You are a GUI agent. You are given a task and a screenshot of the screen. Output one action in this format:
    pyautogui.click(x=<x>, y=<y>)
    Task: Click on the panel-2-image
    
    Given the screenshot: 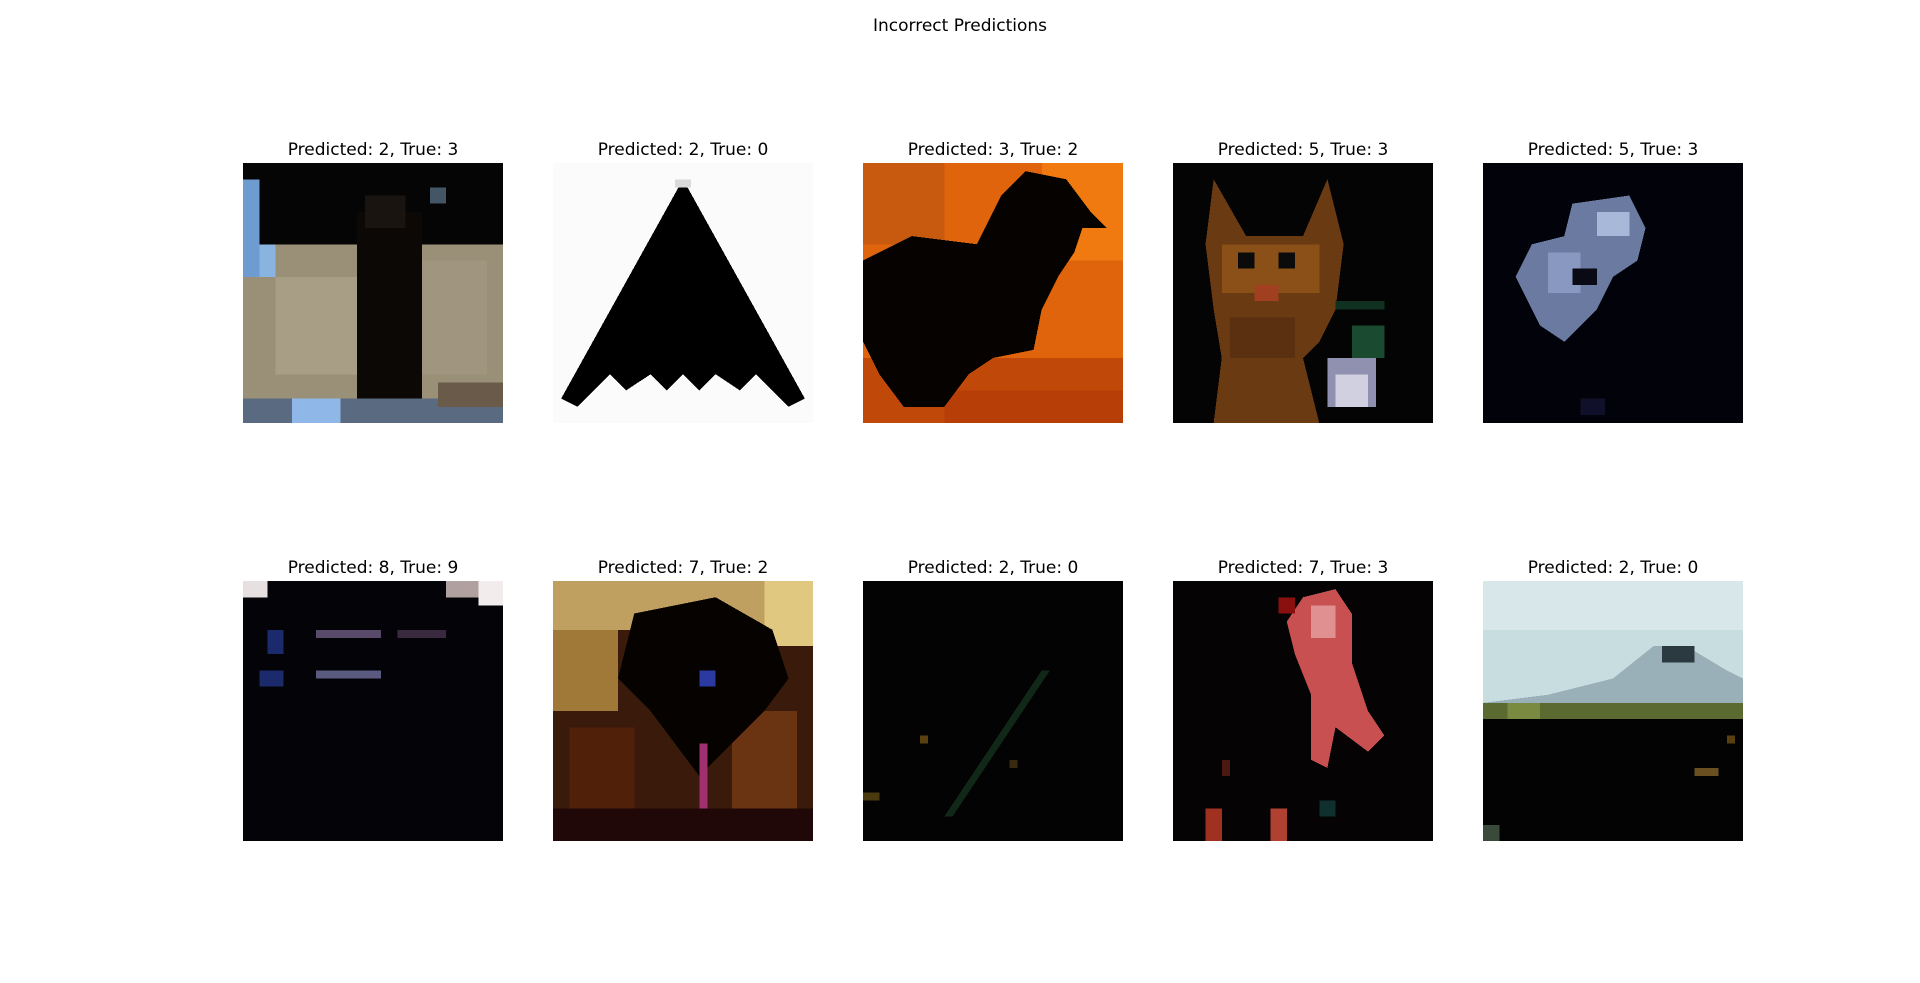 What is the action you would take?
    pyautogui.click(x=683, y=293)
    